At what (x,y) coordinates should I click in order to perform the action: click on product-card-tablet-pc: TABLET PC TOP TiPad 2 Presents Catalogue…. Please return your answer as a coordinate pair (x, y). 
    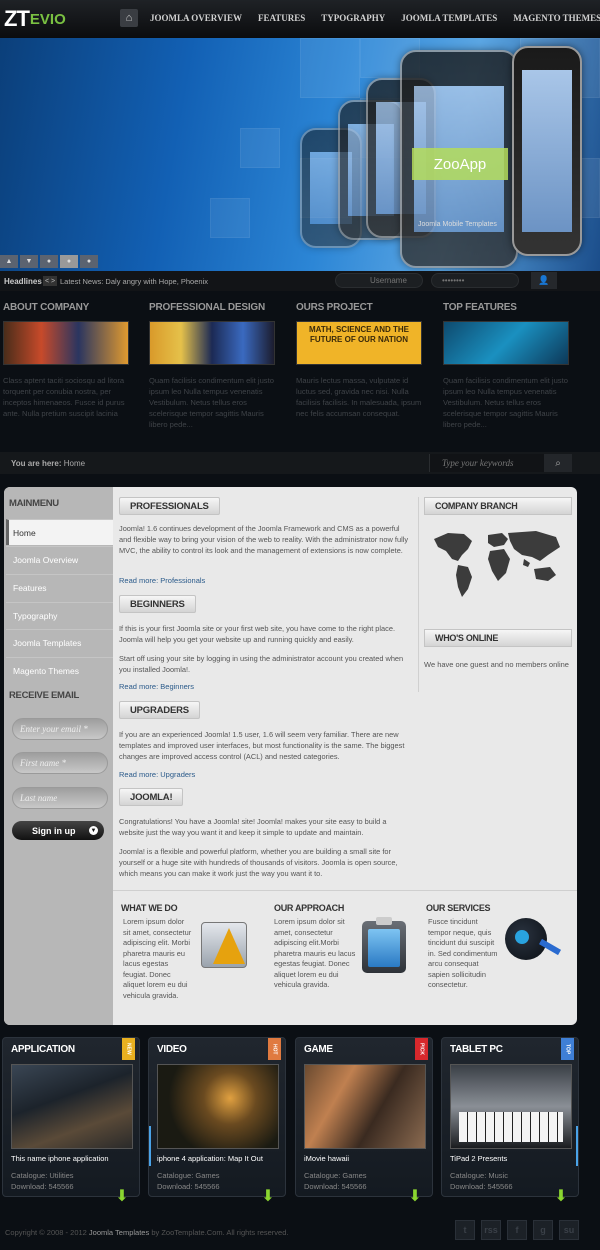
    Looking at the image, I should click on (510, 1121).